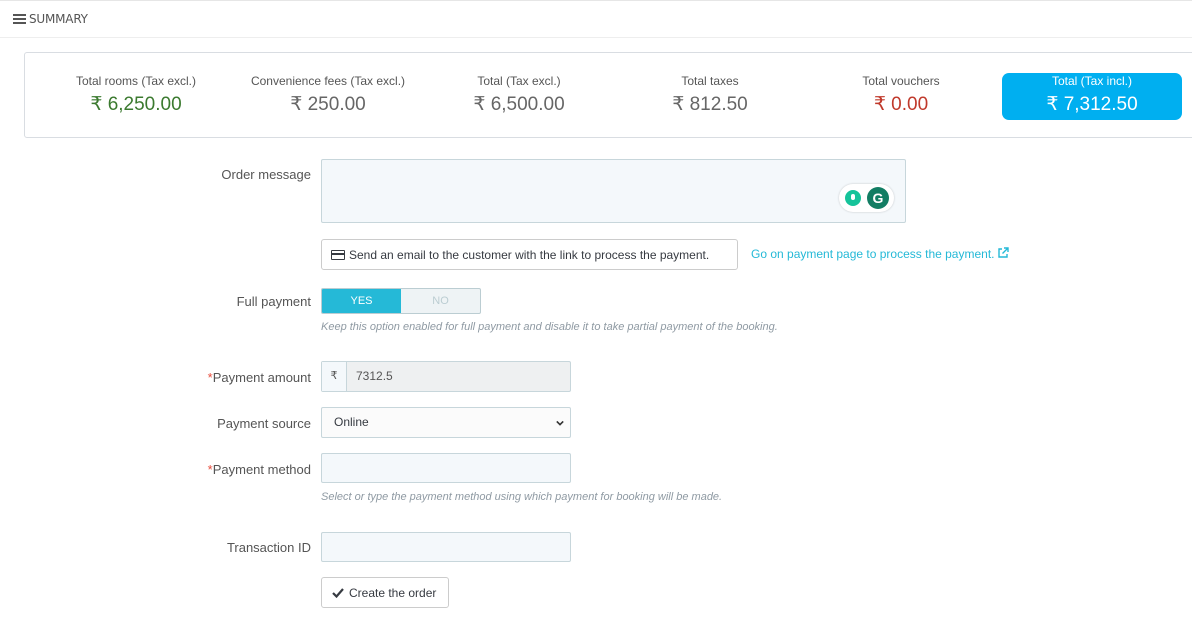 The height and width of the screenshot is (634, 1192). What do you see at coordinates (1092, 104) in the screenshot?
I see `kpi-value: ₹ 7,312.50` at bounding box center [1092, 104].